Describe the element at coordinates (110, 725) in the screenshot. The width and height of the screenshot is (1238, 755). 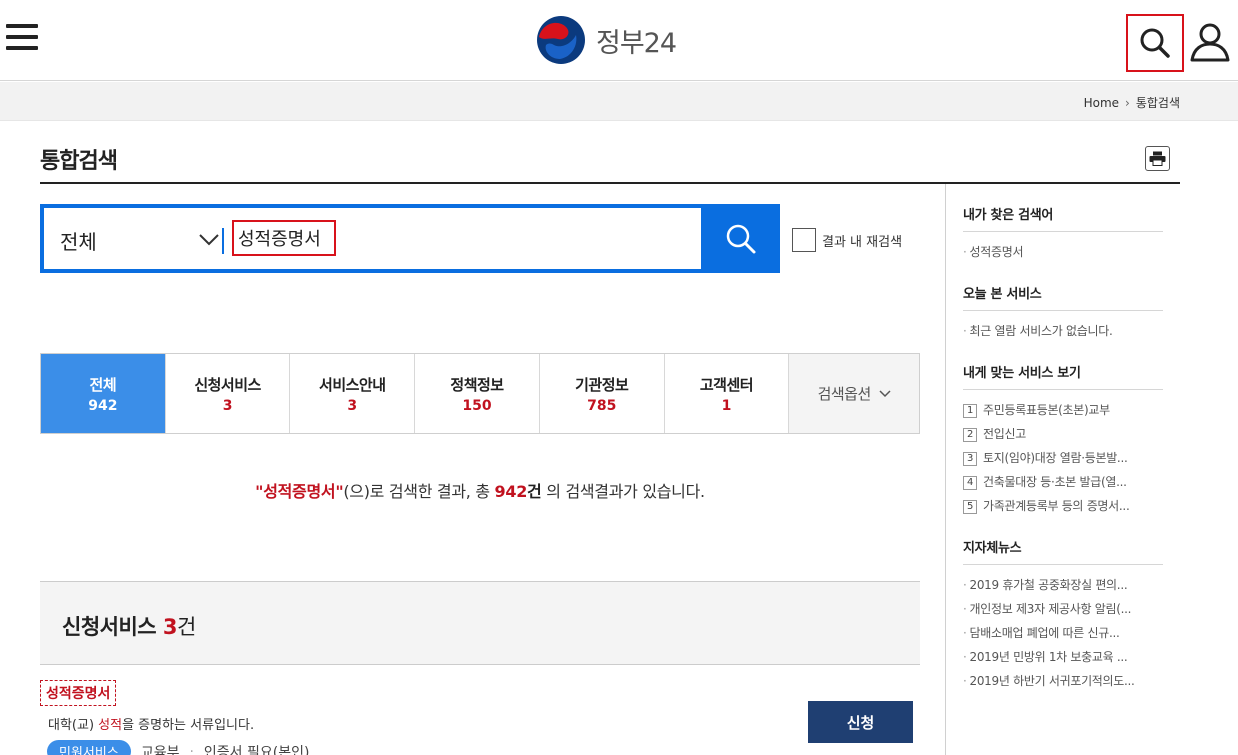
I see `desc-highlight: 성적` at that location.